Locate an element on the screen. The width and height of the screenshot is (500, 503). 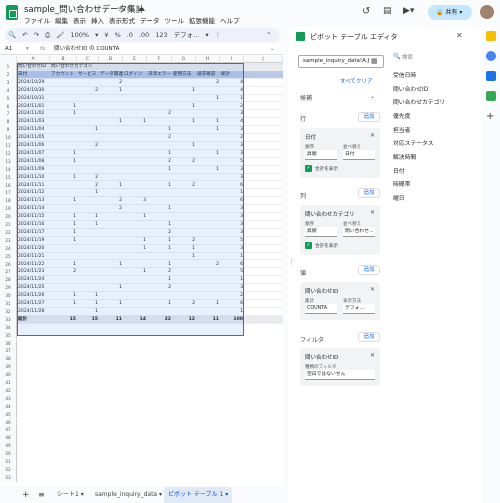
date-cell: 2024/11/19 is located at coordinates (33, 241).